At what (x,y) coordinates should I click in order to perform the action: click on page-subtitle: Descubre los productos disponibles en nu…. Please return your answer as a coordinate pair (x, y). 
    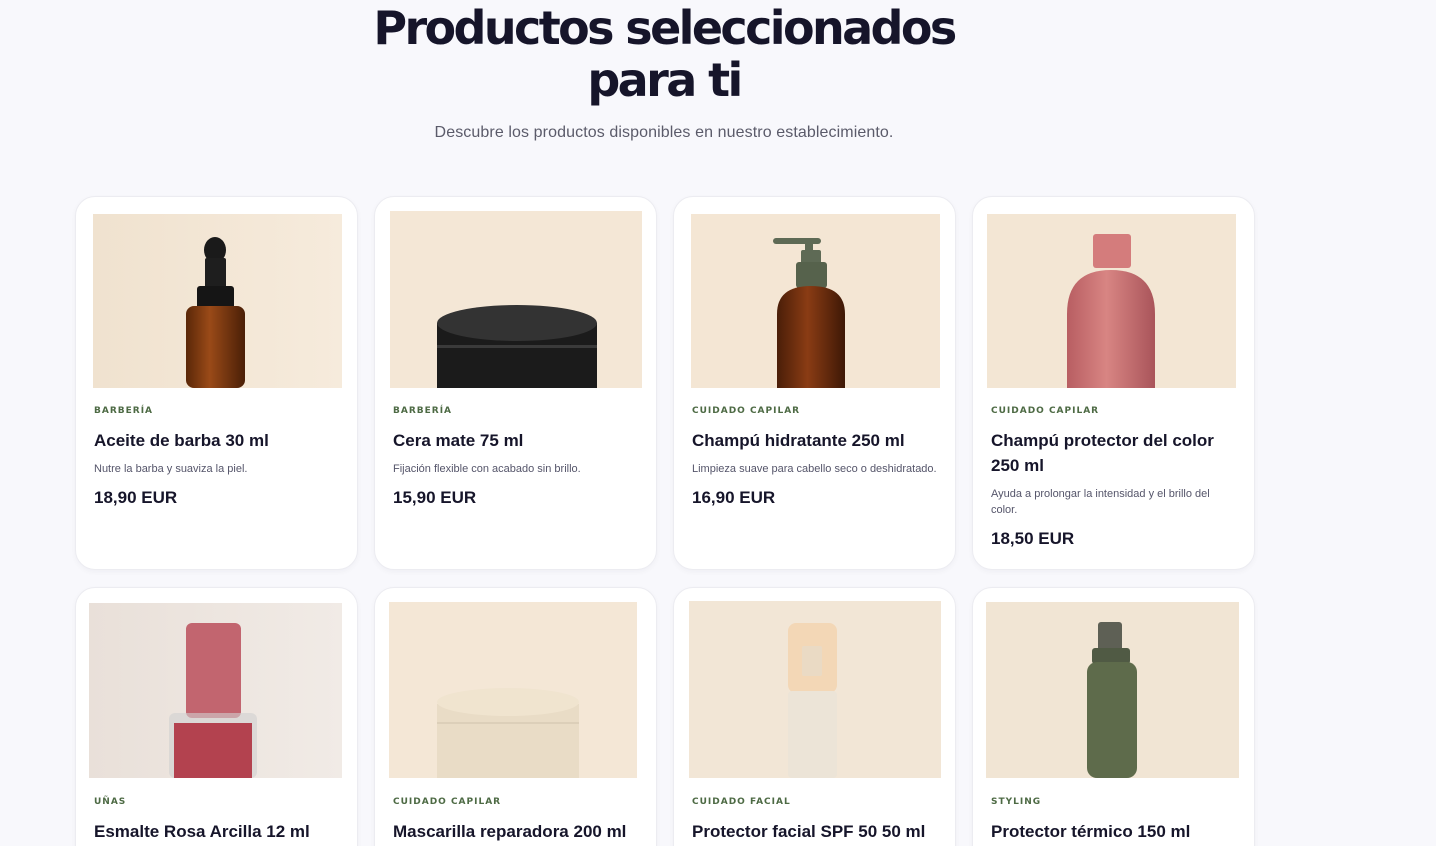
    Looking at the image, I should click on (664, 132).